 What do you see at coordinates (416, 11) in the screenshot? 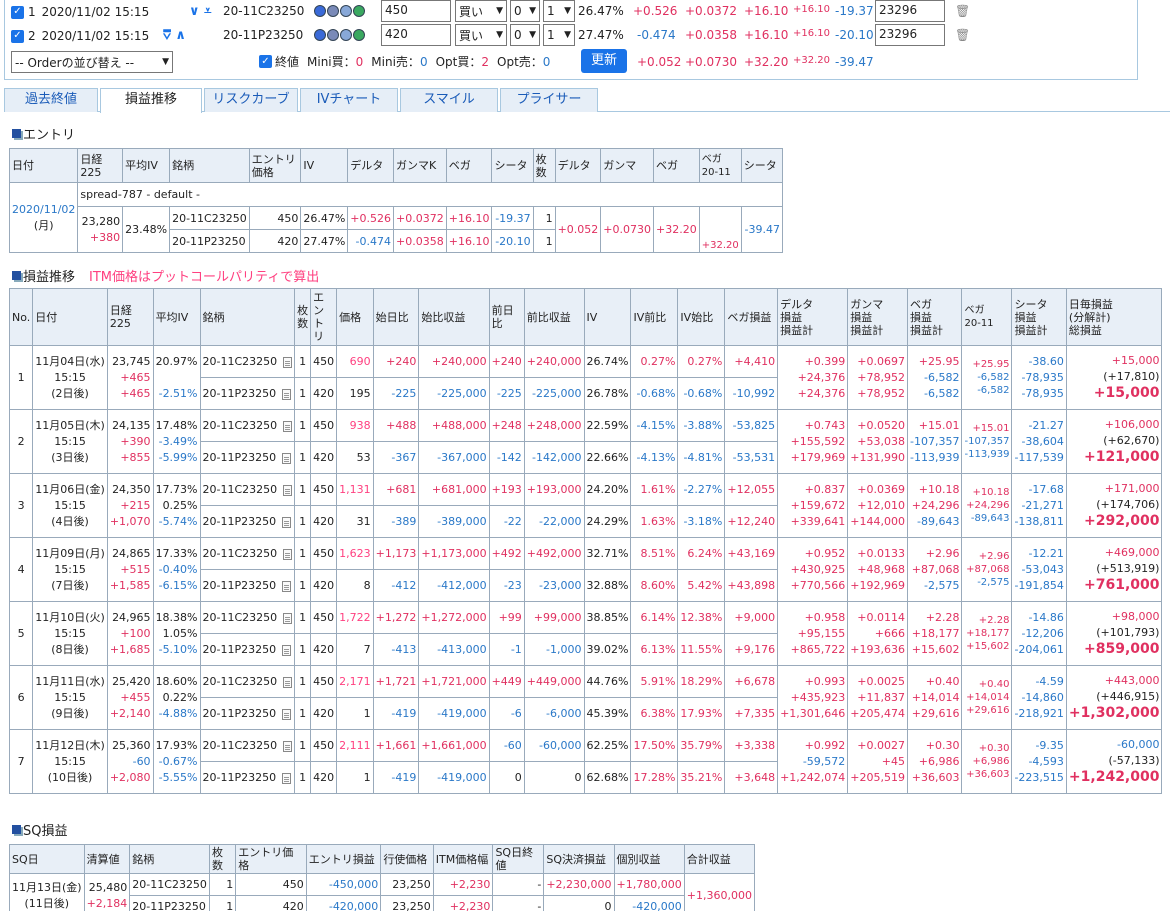
I see `price-input: 450` at bounding box center [416, 11].